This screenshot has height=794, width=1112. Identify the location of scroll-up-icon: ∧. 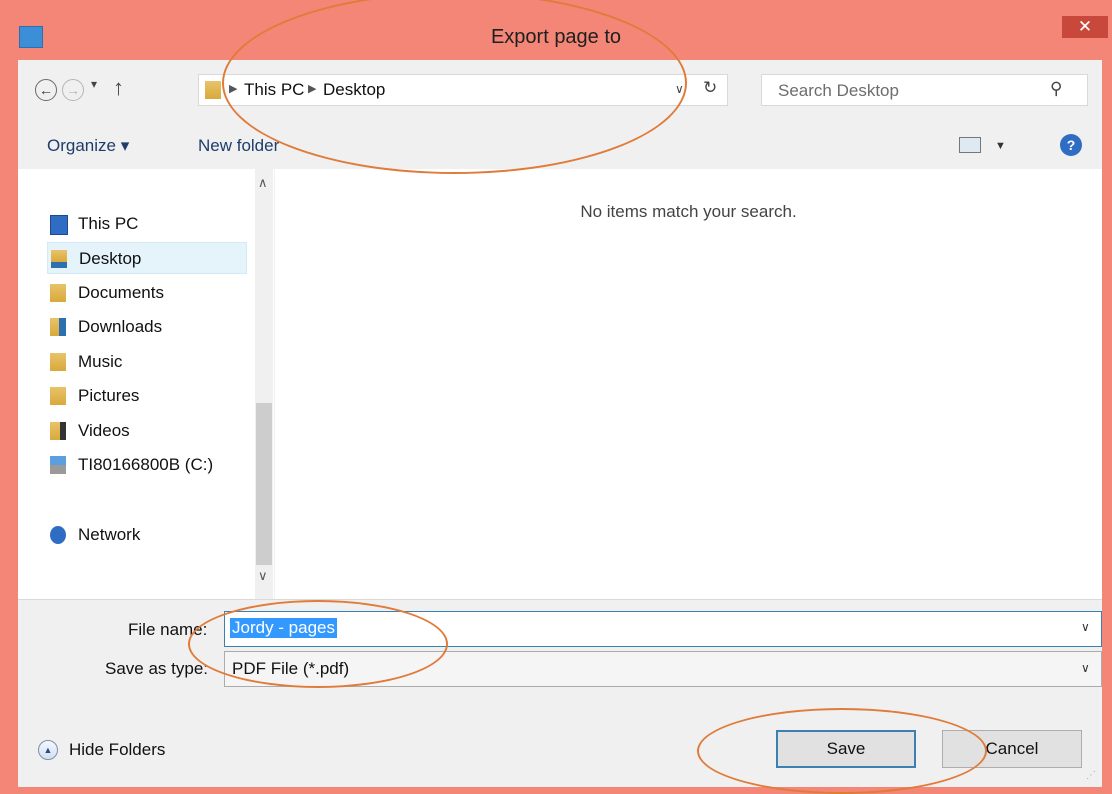
(263, 183).